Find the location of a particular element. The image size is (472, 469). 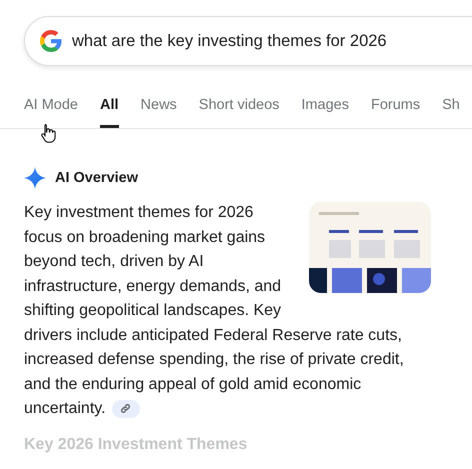

hand-pointer-icon is located at coordinates (49, 133).